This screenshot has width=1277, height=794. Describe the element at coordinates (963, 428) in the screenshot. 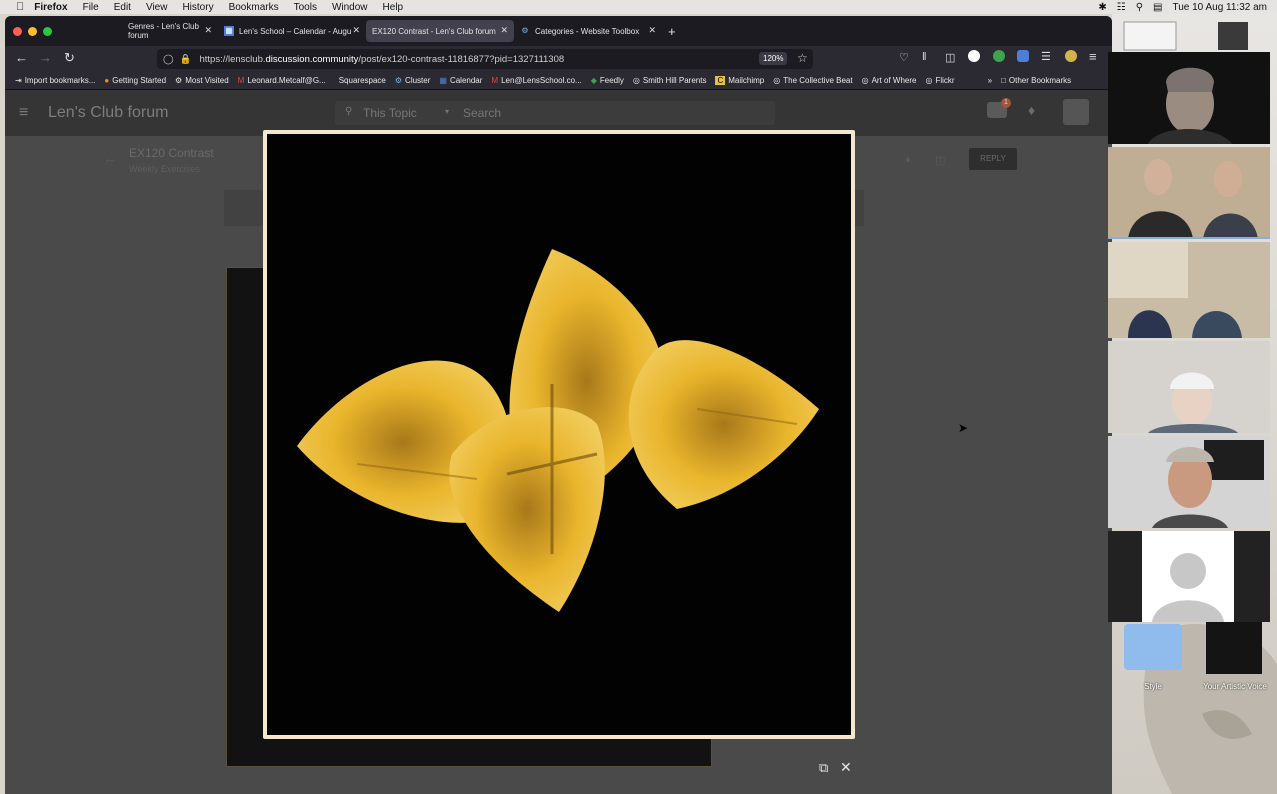

I see `mouse-cursor-icon: ➤` at that location.